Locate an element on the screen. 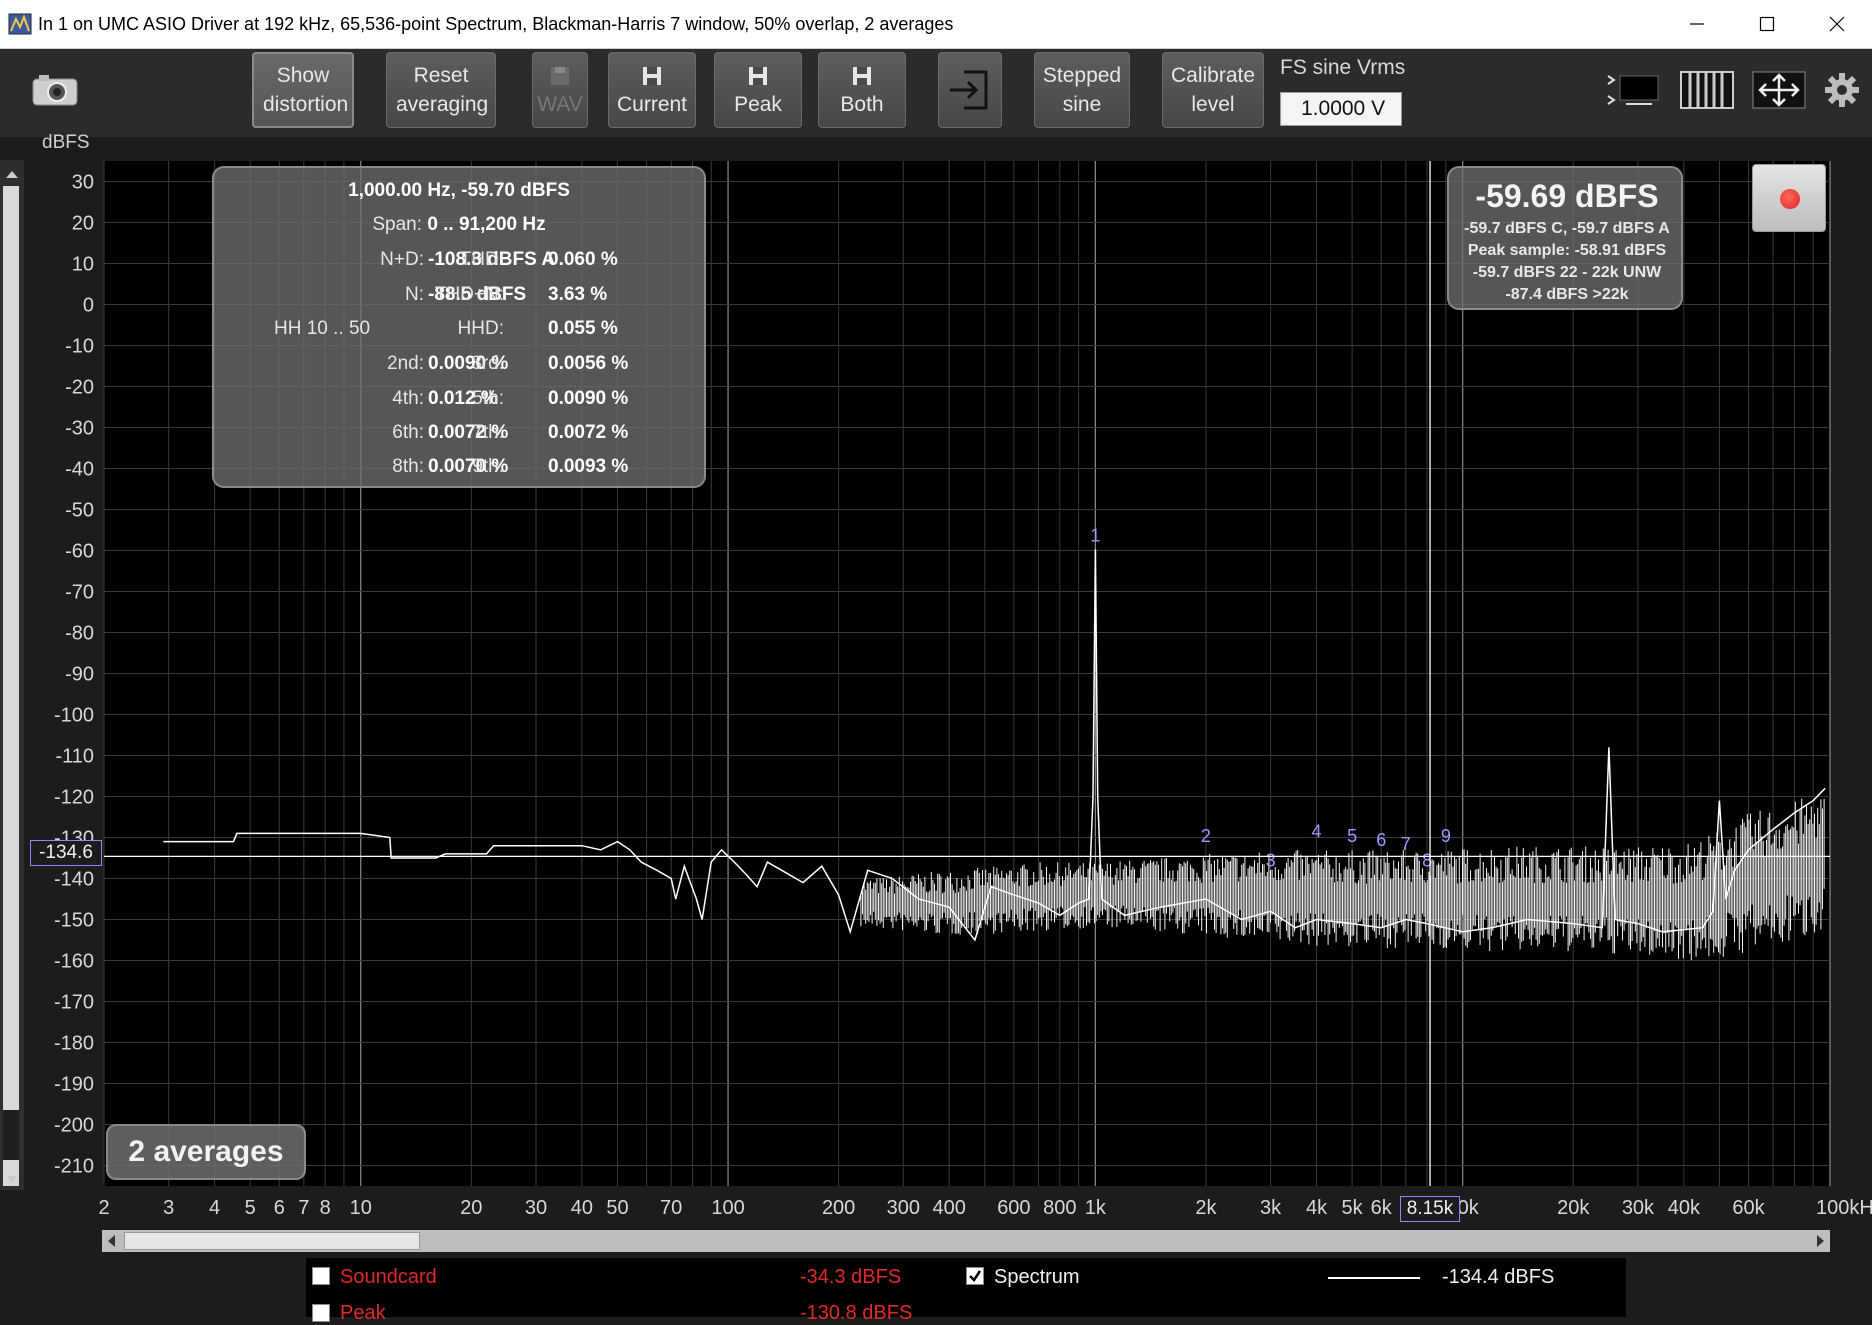 This screenshot has height=1325, width=1872. show-distortion-label: Show distortion is located at coordinates (306, 90).